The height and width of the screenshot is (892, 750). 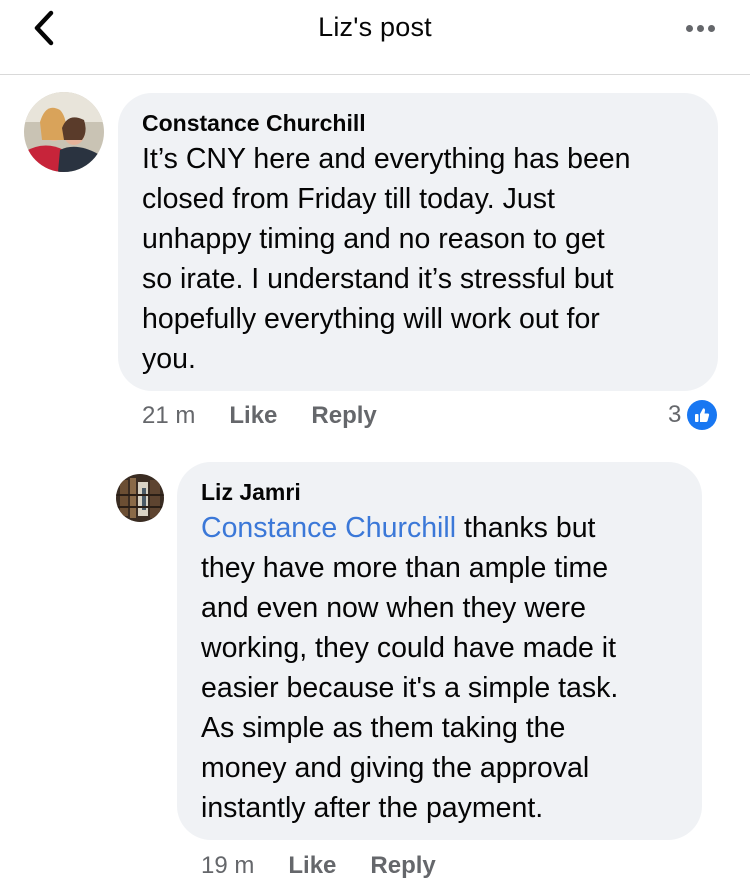 I want to click on comment-line: they have more than ample time, so click(x=405, y=568).